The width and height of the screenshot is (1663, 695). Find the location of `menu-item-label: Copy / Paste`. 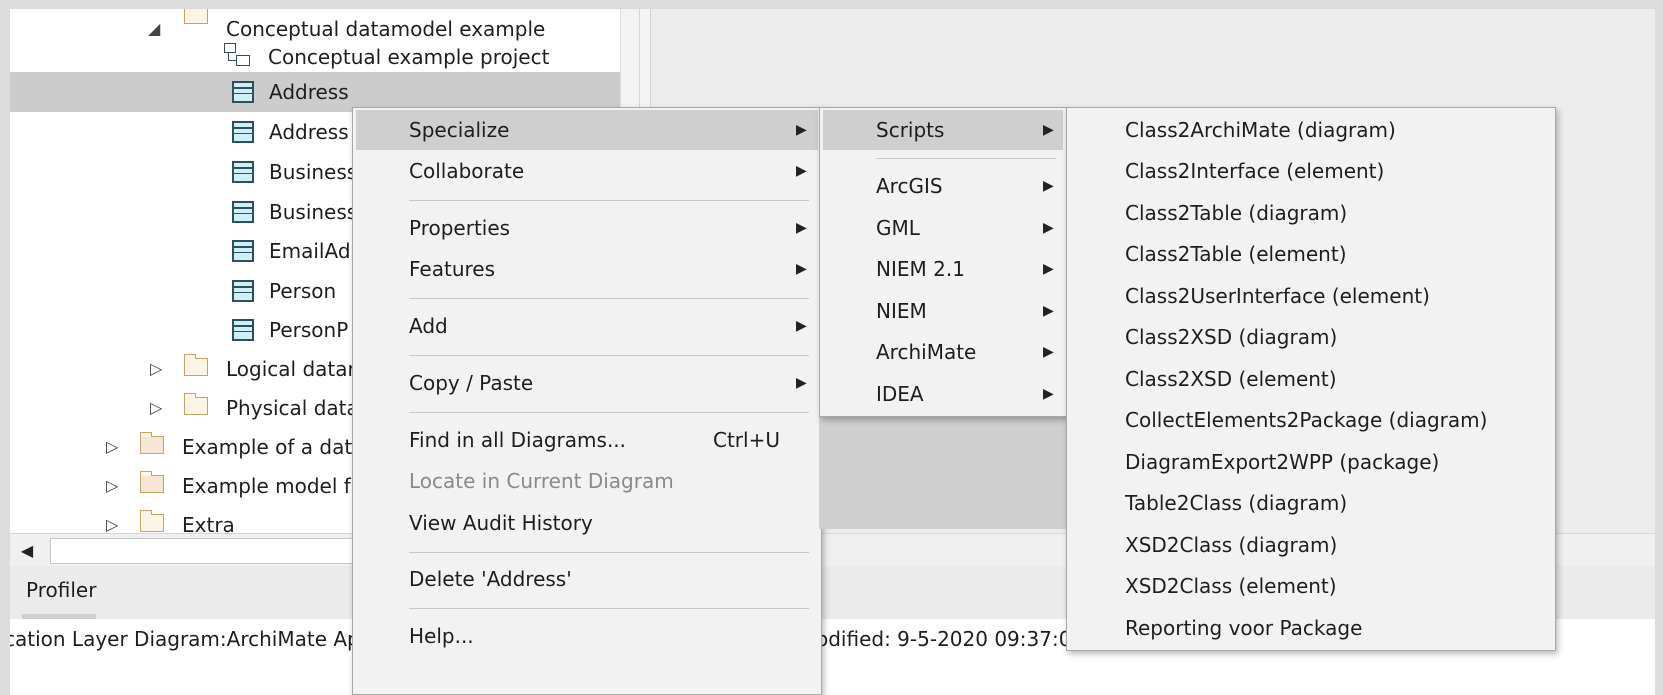

menu-item-label: Copy / Paste is located at coordinates (471, 383).